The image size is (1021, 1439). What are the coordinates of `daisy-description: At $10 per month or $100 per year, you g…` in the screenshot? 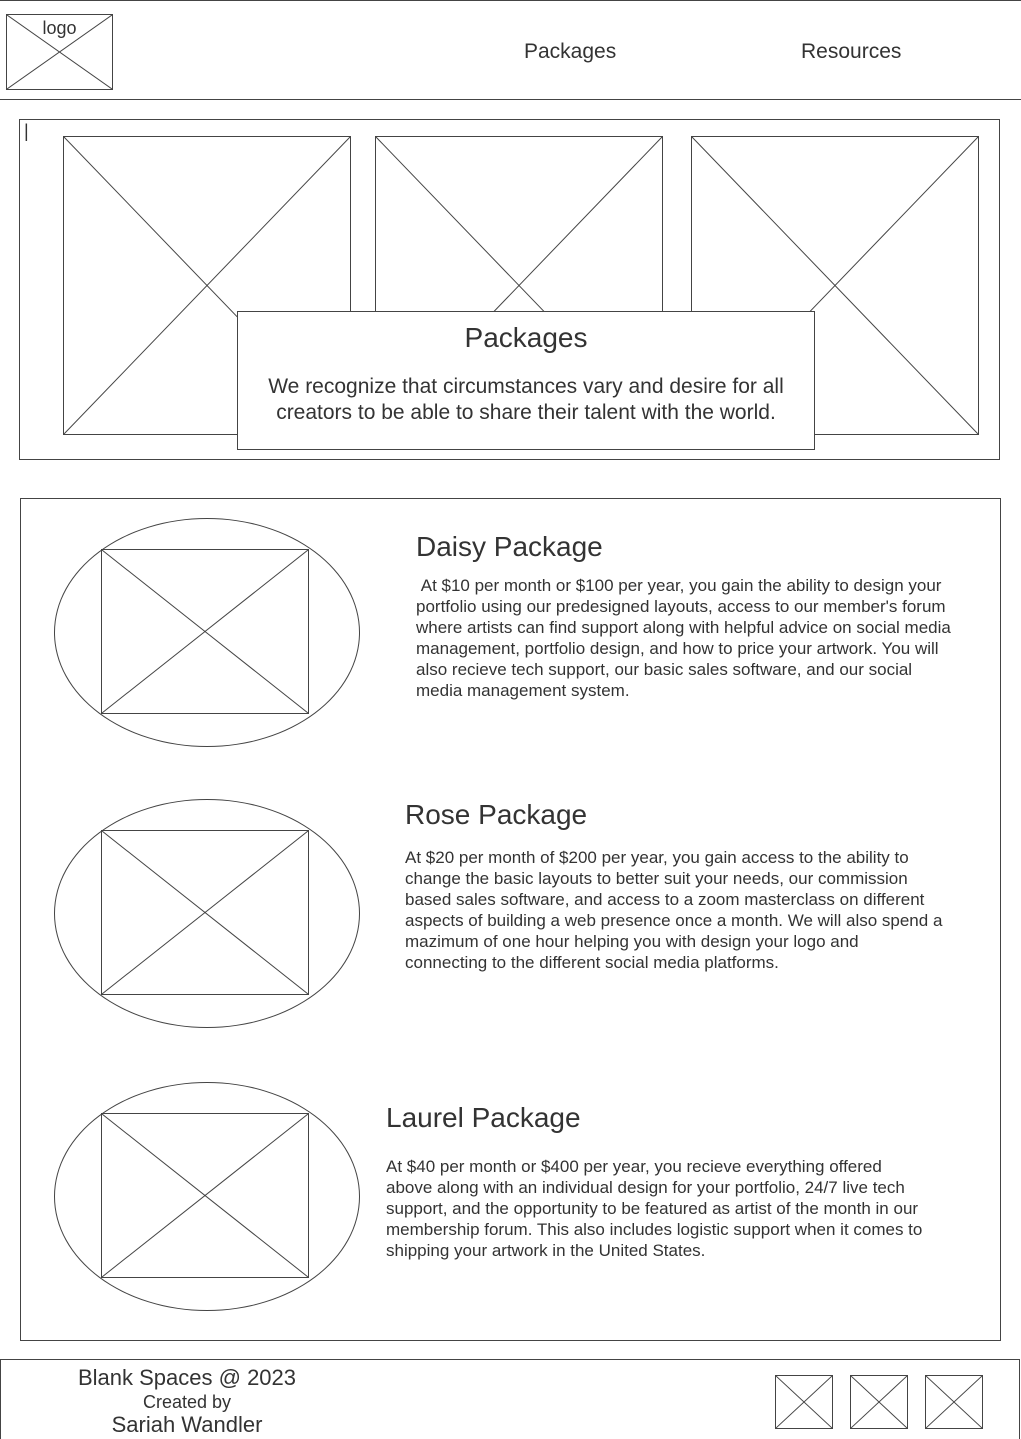 It's located at (686, 638).